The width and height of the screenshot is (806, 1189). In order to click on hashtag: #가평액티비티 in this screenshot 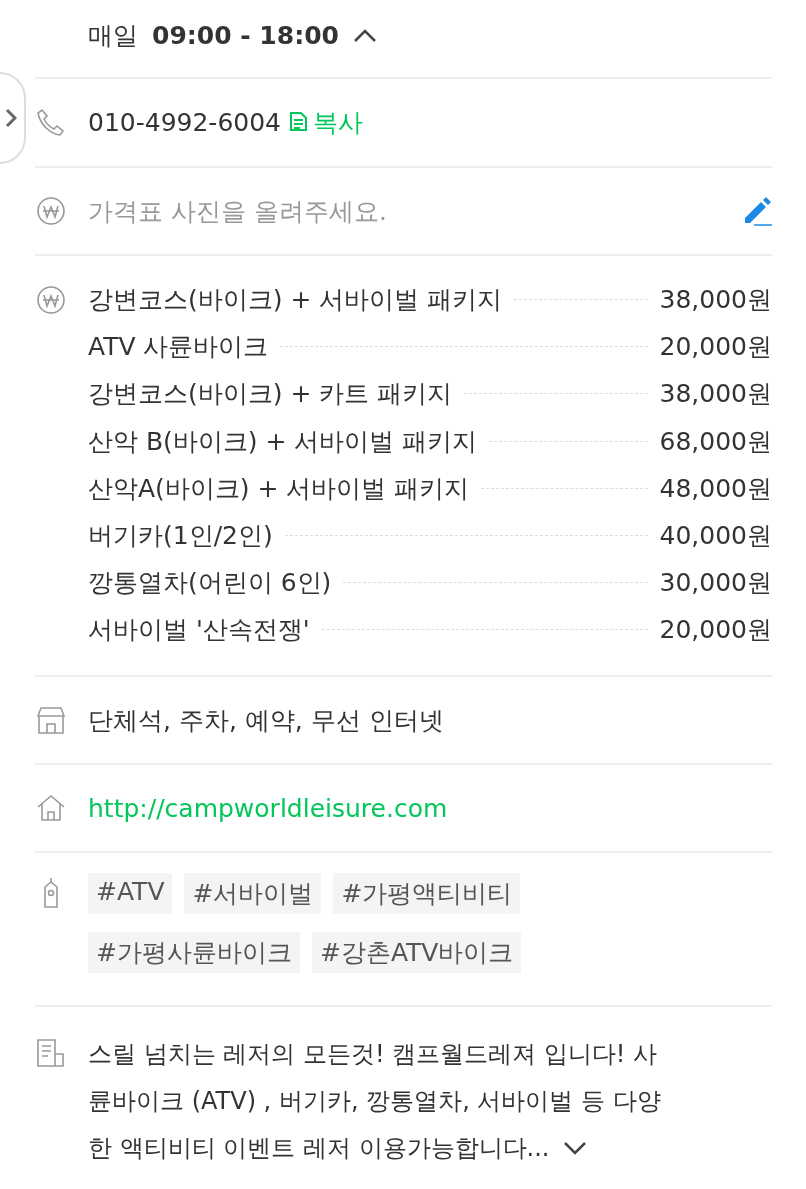, I will do `click(427, 893)`.